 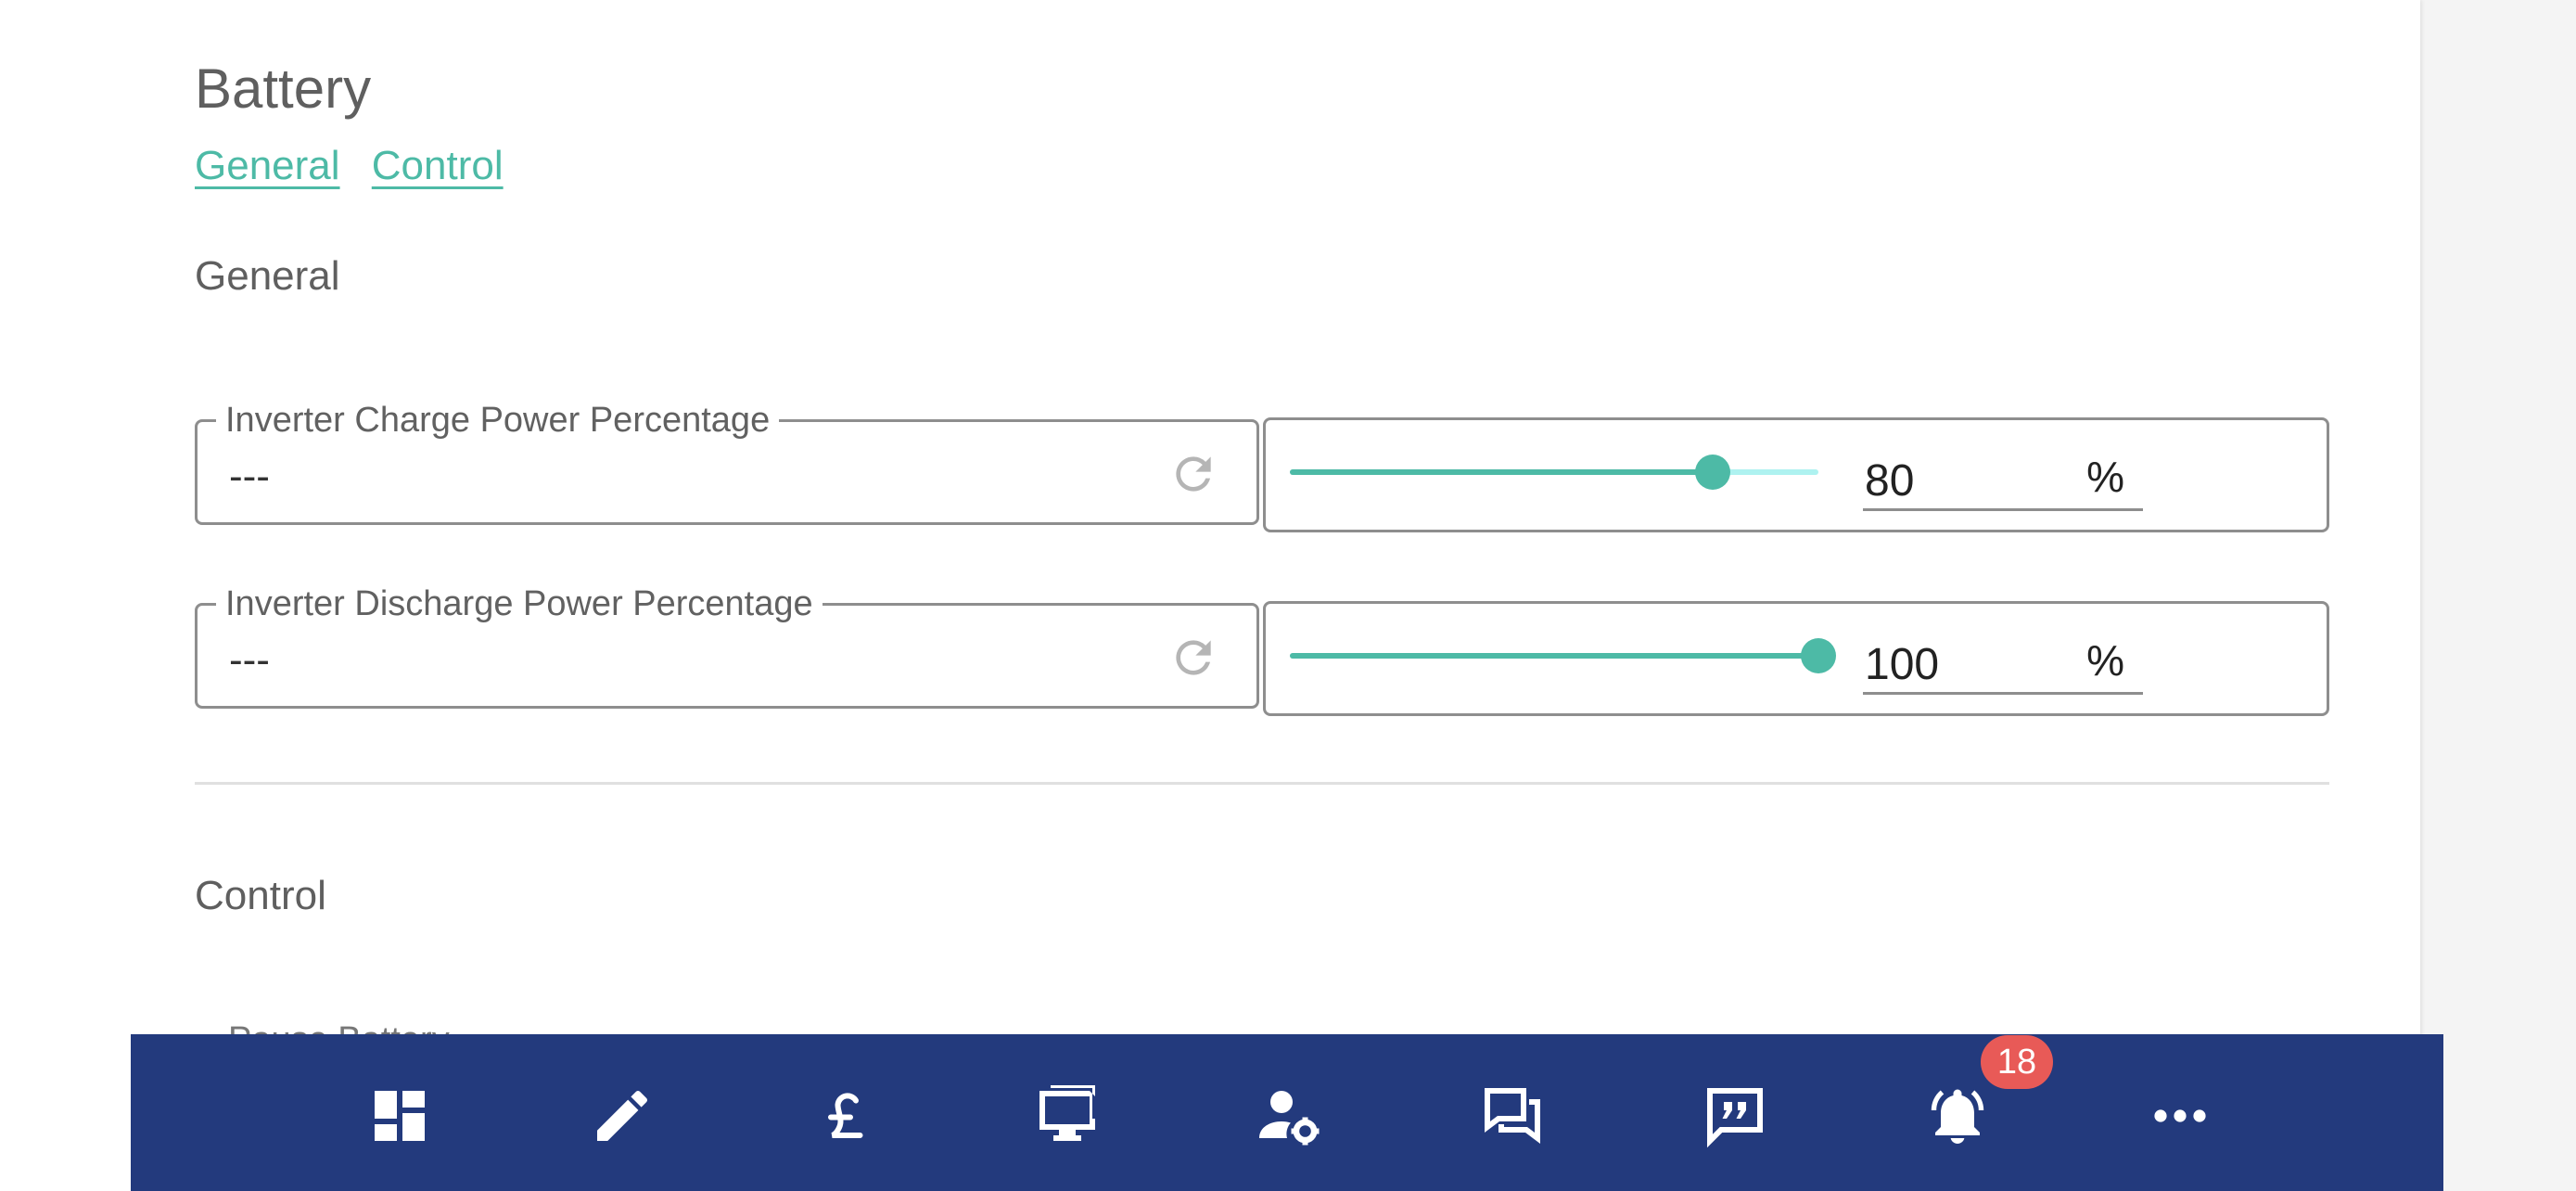 I want to click on charge-power-value: ---, so click(x=249, y=476).